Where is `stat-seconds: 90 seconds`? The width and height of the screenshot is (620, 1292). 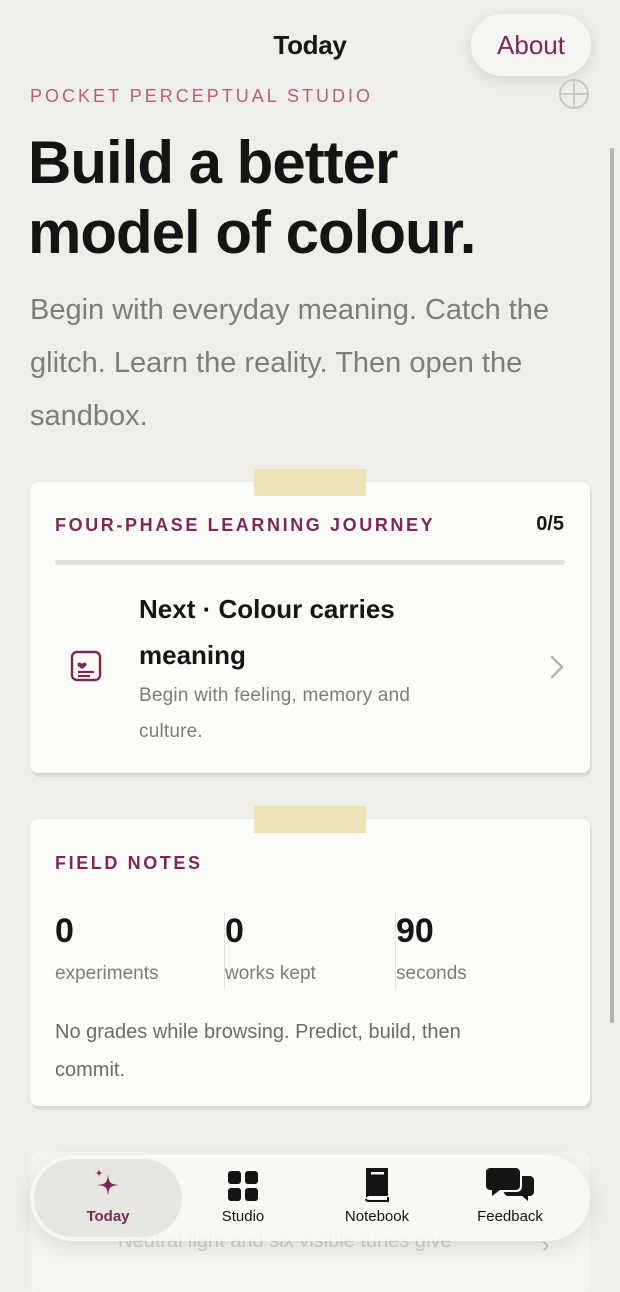 stat-seconds: 90 seconds is located at coordinates (431, 948).